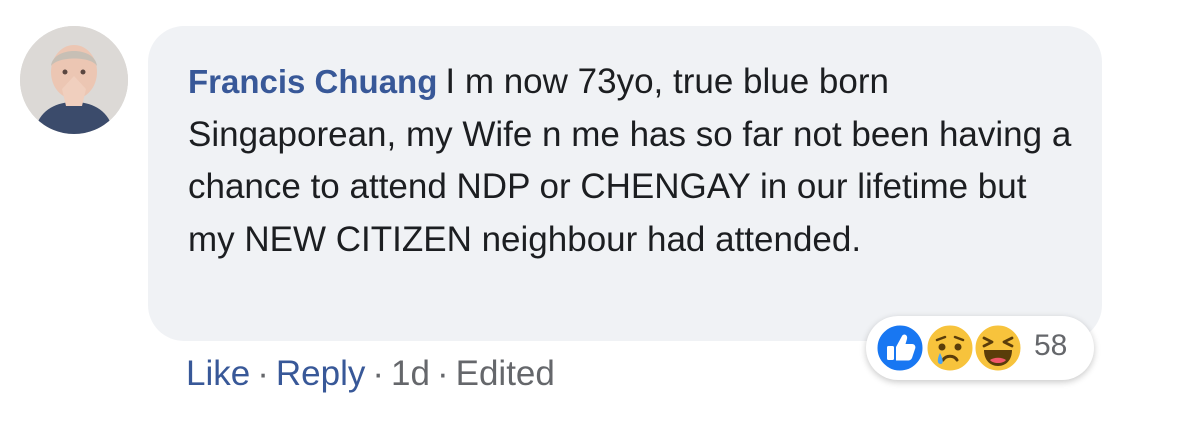  Describe the element at coordinates (1051, 345) in the screenshot. I see `reaction-count: 58` at that location.